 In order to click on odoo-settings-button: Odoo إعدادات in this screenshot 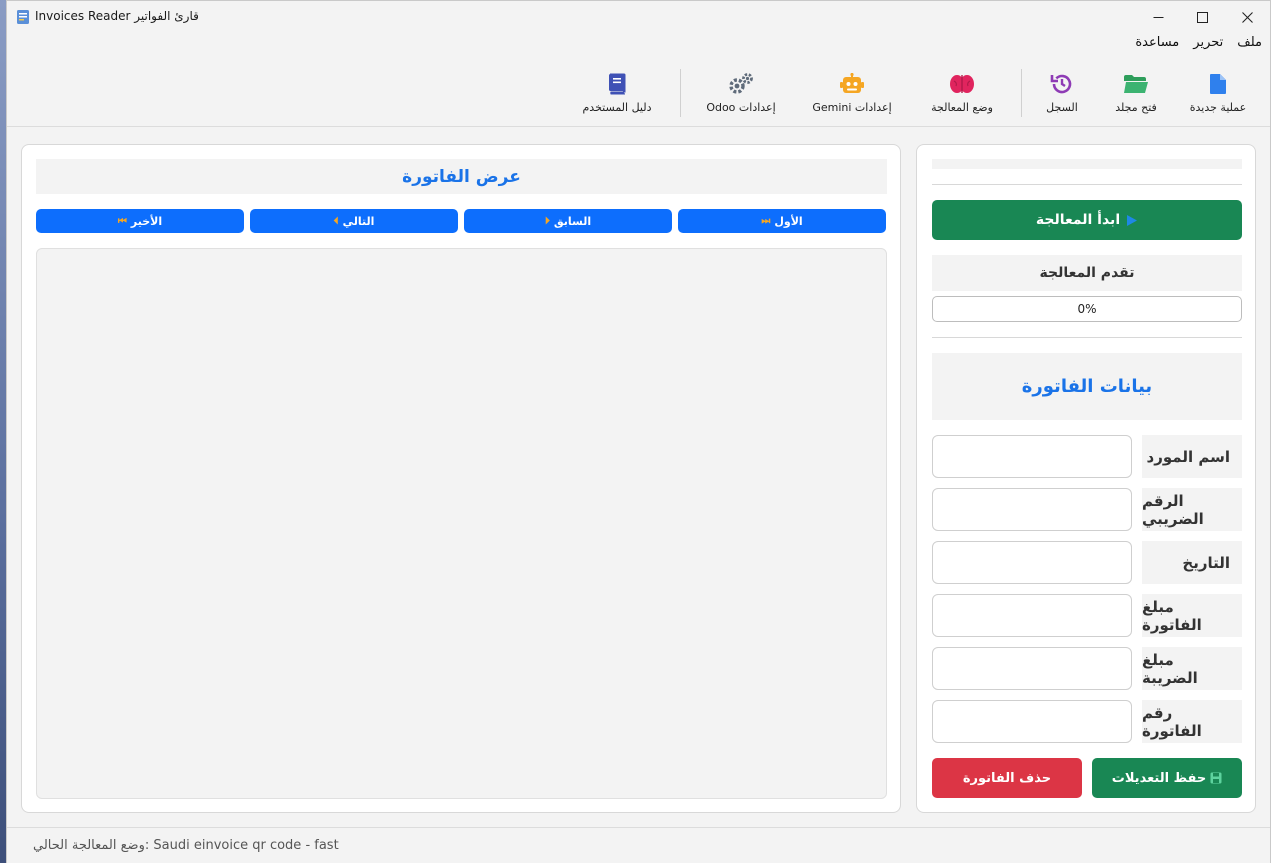, I will do `click(741, 92)`.